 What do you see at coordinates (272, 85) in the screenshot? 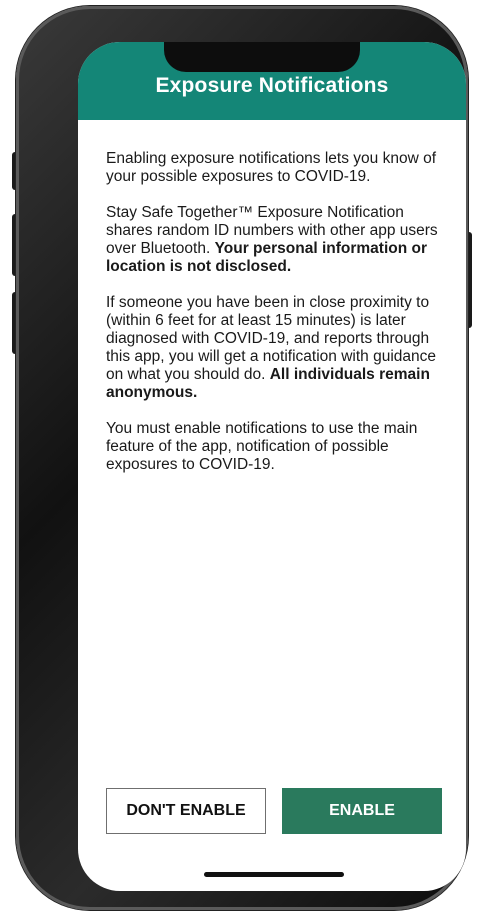
I see `page-title: Exposure Notifications` at bounding box center [272, 85].